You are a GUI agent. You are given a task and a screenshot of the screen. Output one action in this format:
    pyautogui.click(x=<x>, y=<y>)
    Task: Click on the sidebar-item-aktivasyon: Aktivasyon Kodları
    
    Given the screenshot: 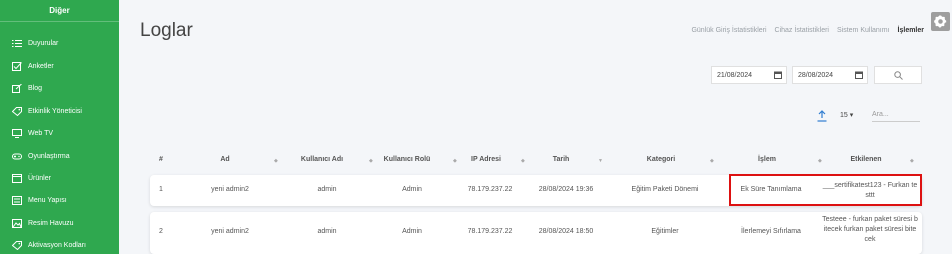 What is the action you would take?
    pyautogui.click(x=59, y=245)
    